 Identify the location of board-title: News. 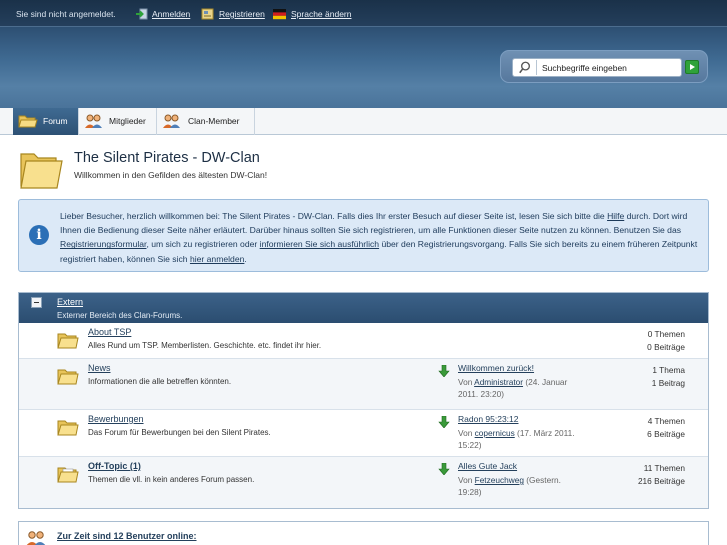
(99, 368).